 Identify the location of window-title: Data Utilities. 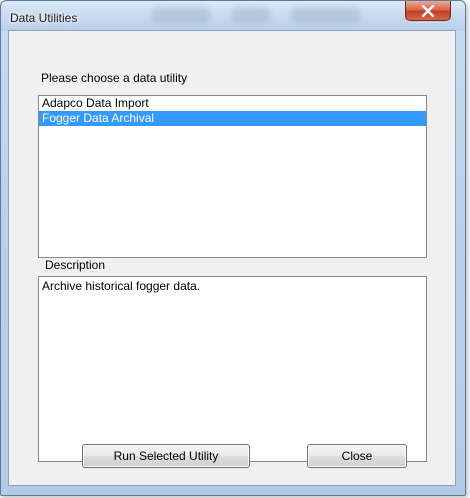
(44, 18).